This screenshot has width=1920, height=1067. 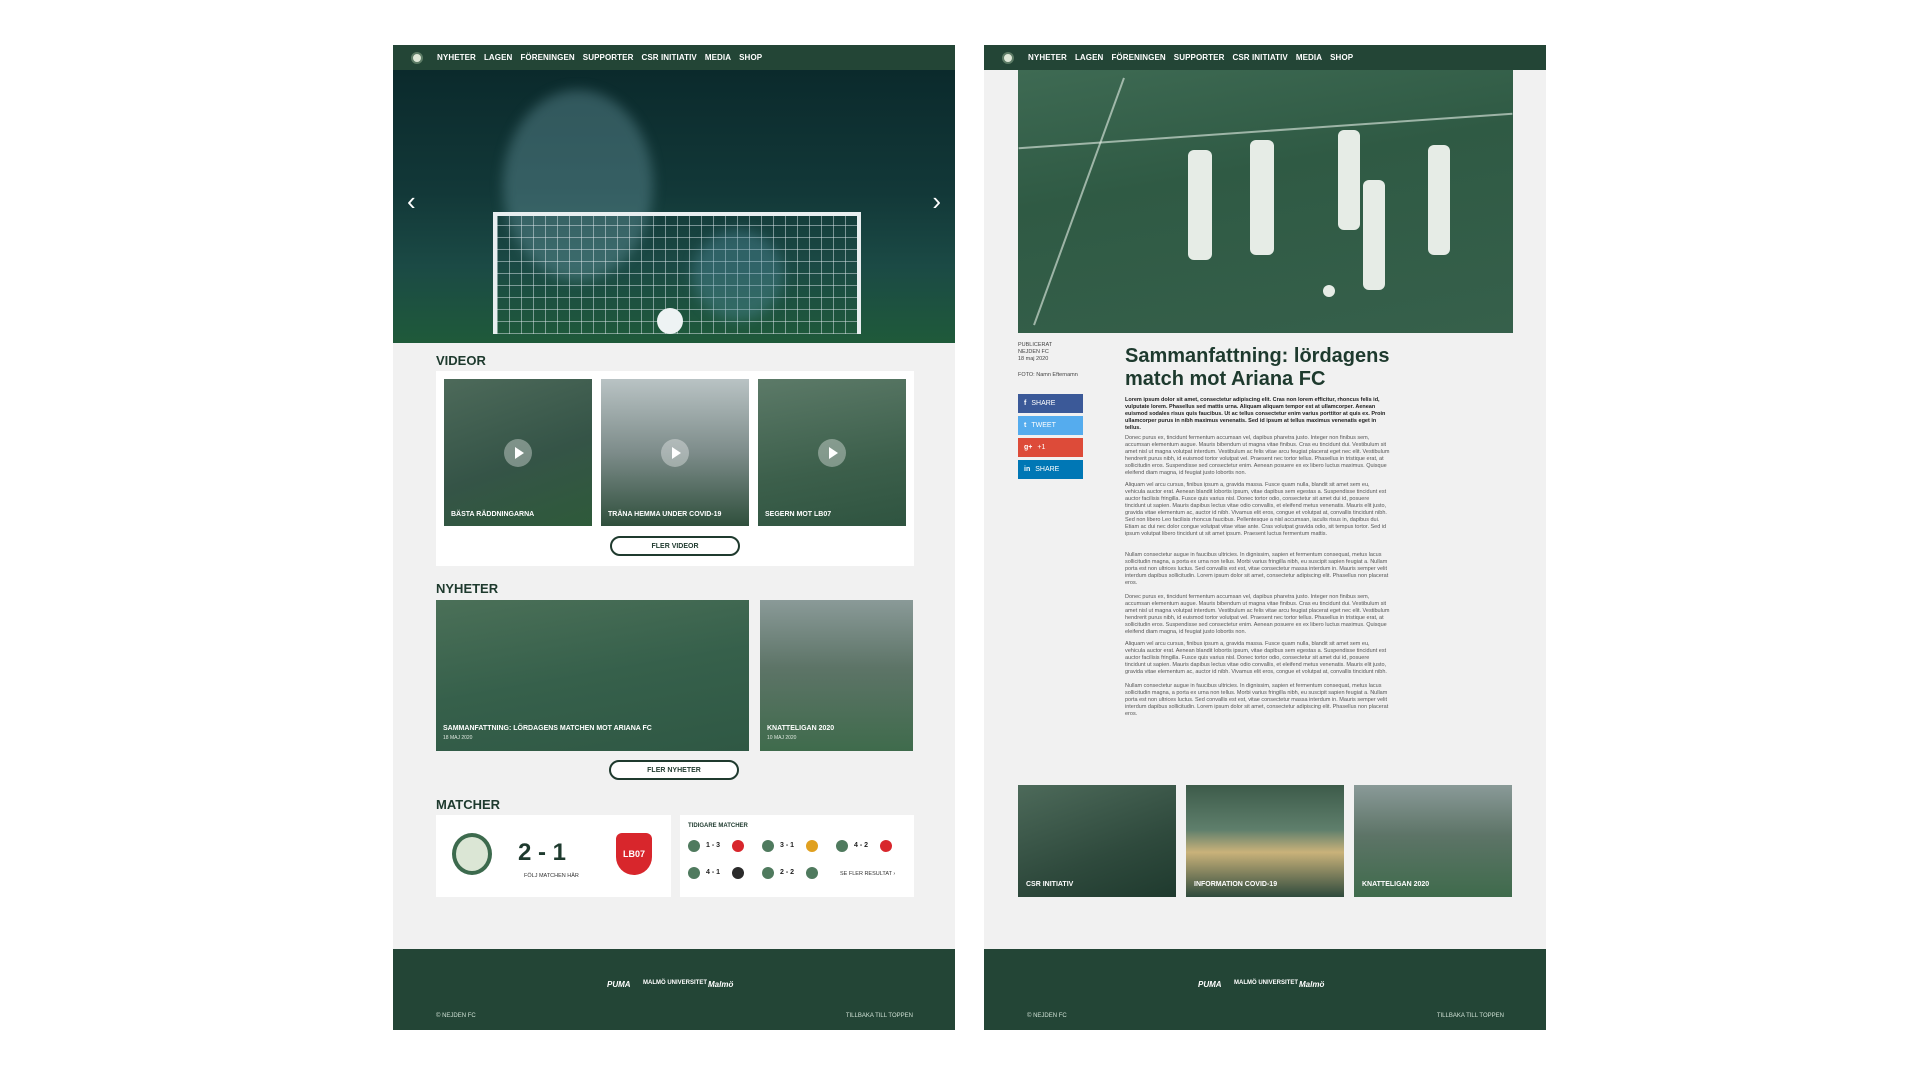 What do you see at coordinates (867, 874) in the screenshot?
I see `more-results-link: SE FLER RESULTAT ›` at bounding box center [867, 874].